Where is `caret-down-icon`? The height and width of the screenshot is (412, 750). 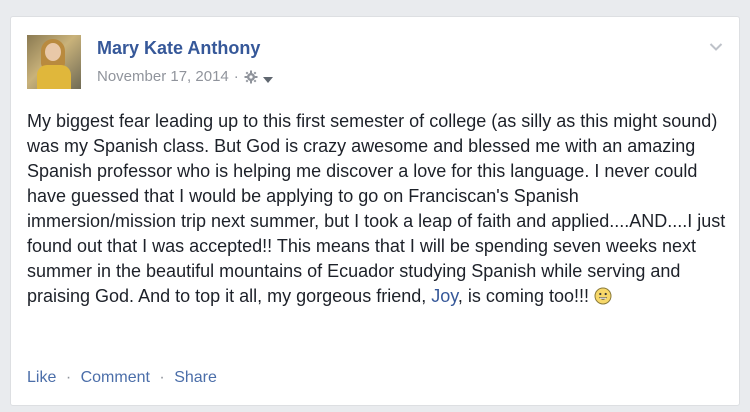
caret-down-icon is located at coordinates (268, 77).